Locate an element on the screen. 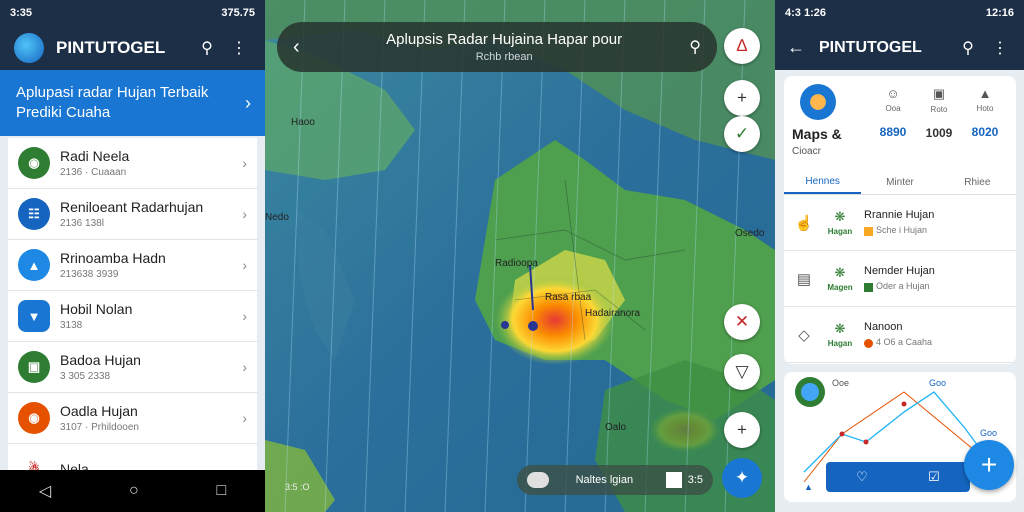 The image size is (1024, 512). locate-icon: ✓ is located at coordinates (742, 134).